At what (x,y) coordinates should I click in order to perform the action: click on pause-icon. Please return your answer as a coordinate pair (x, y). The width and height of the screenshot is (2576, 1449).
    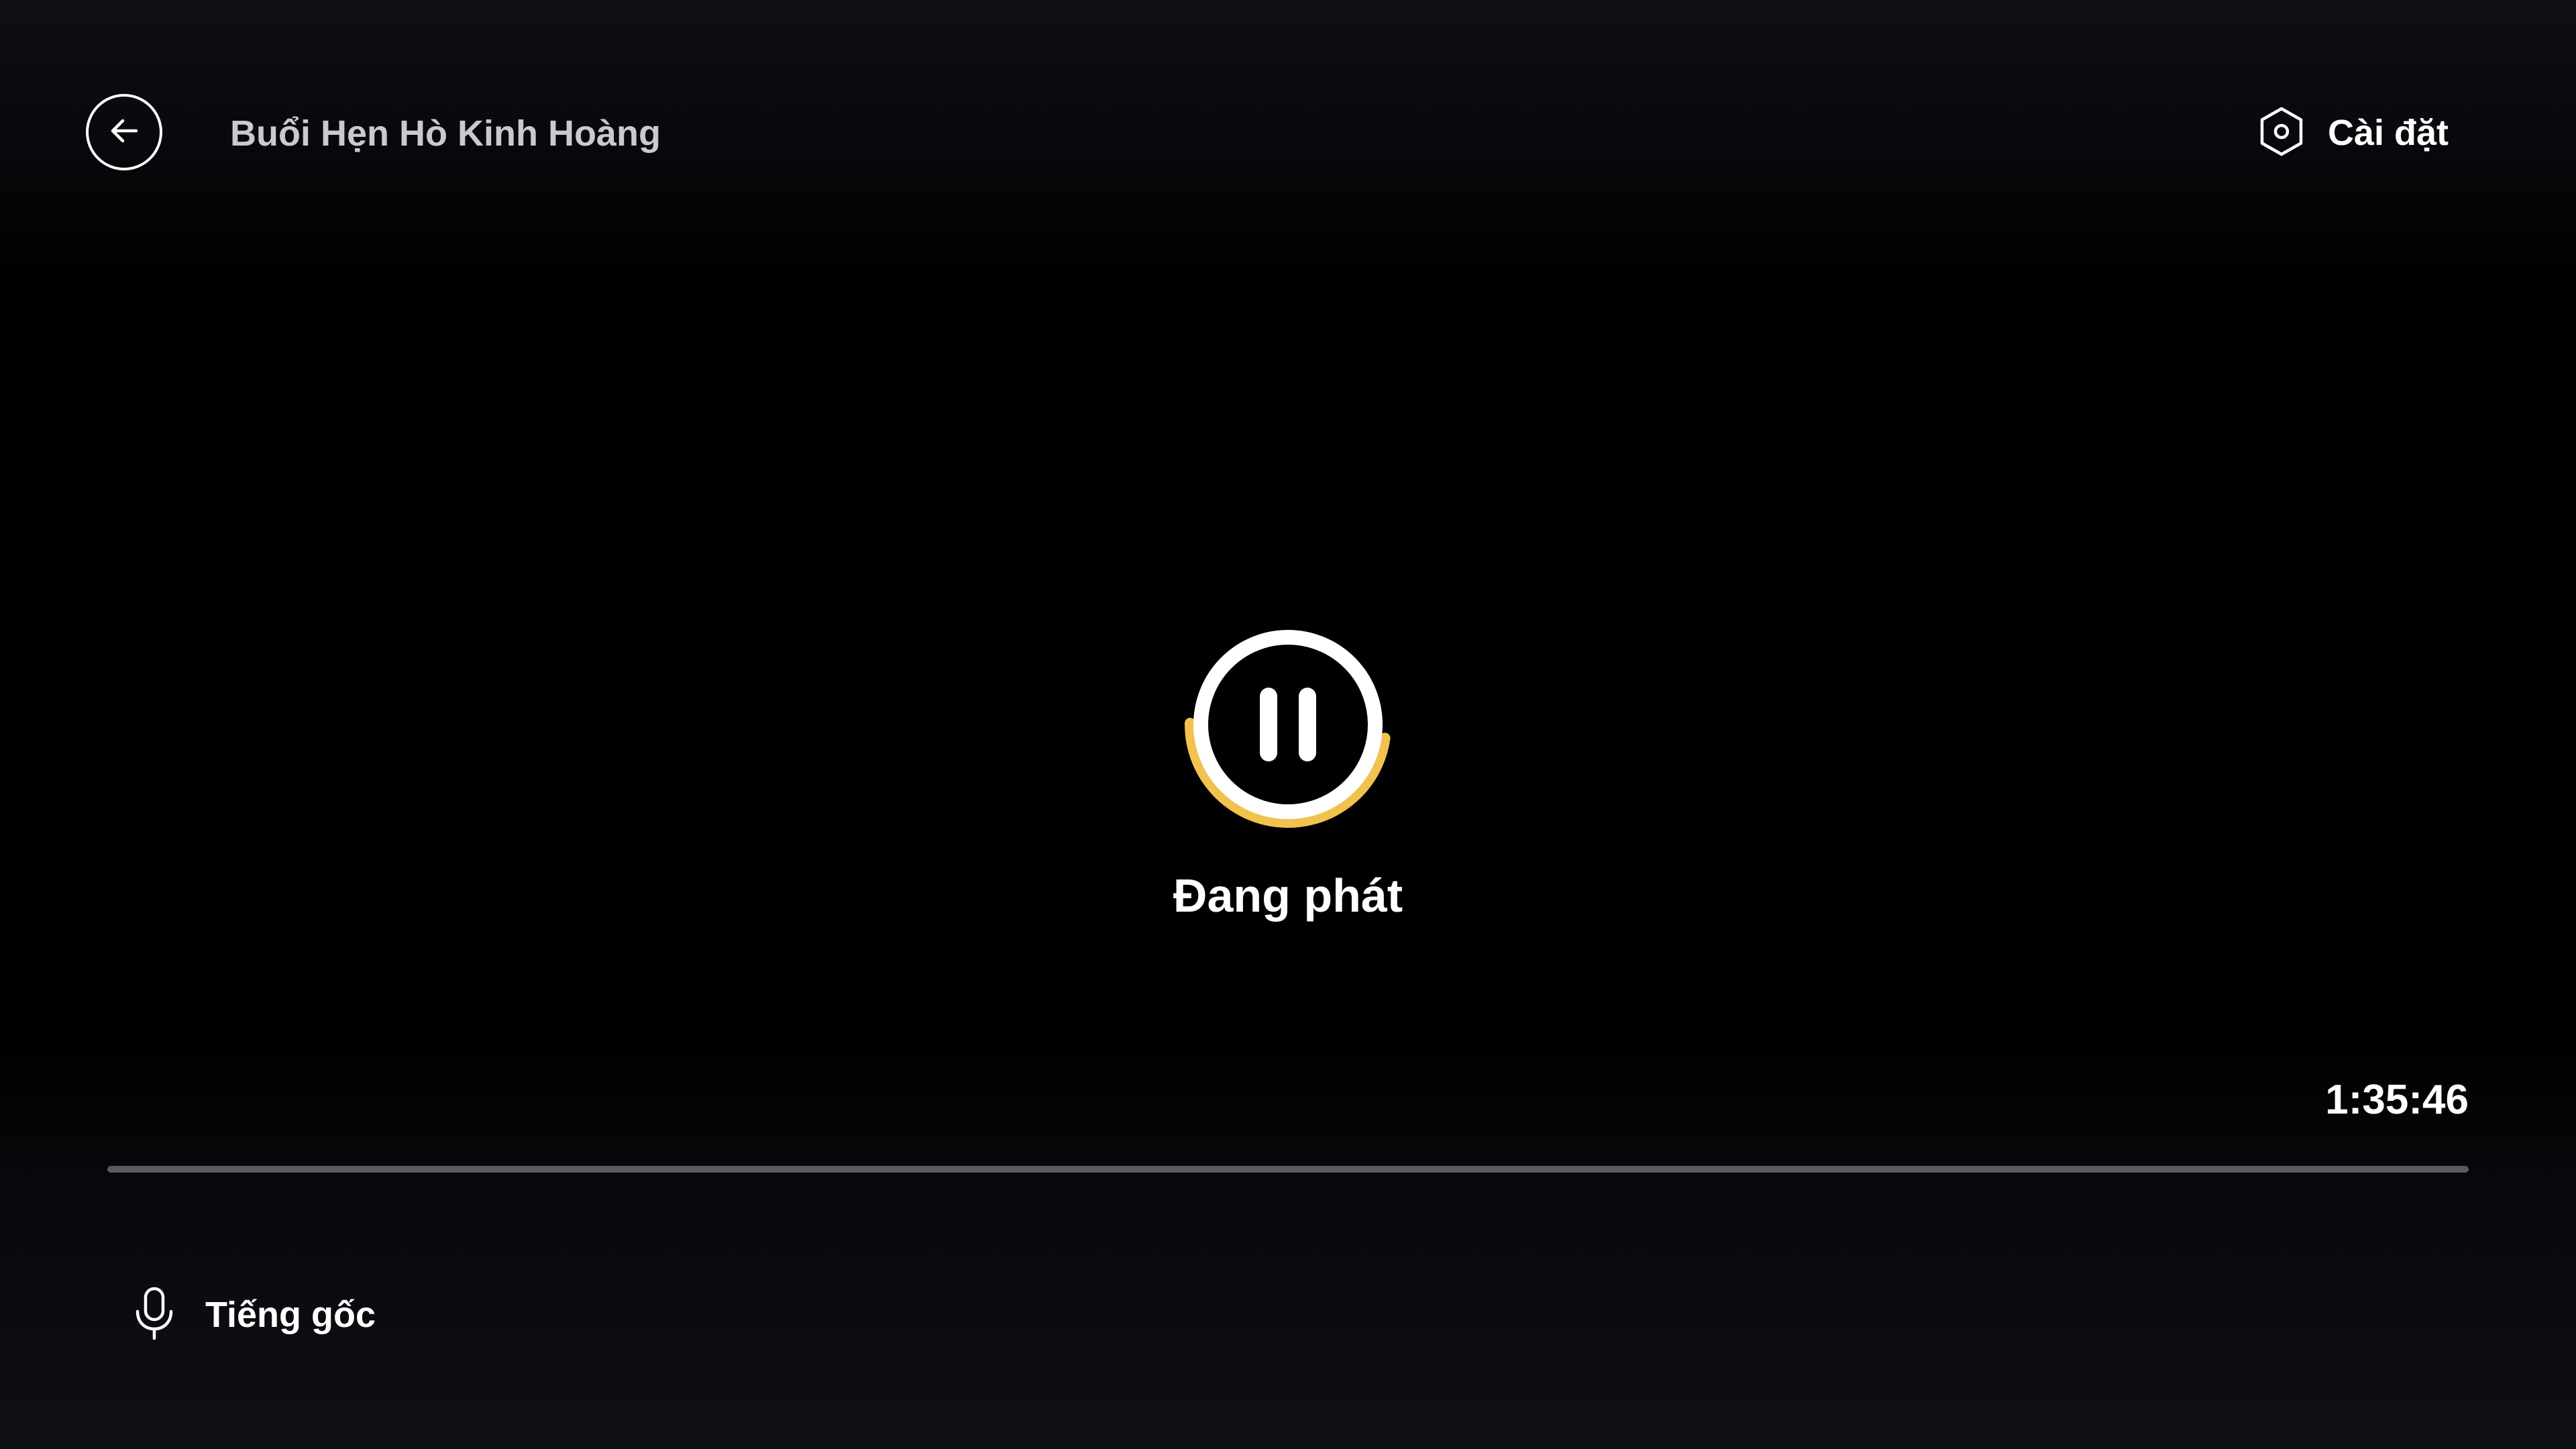
    Looking at the image, I should click on (1288, 724).